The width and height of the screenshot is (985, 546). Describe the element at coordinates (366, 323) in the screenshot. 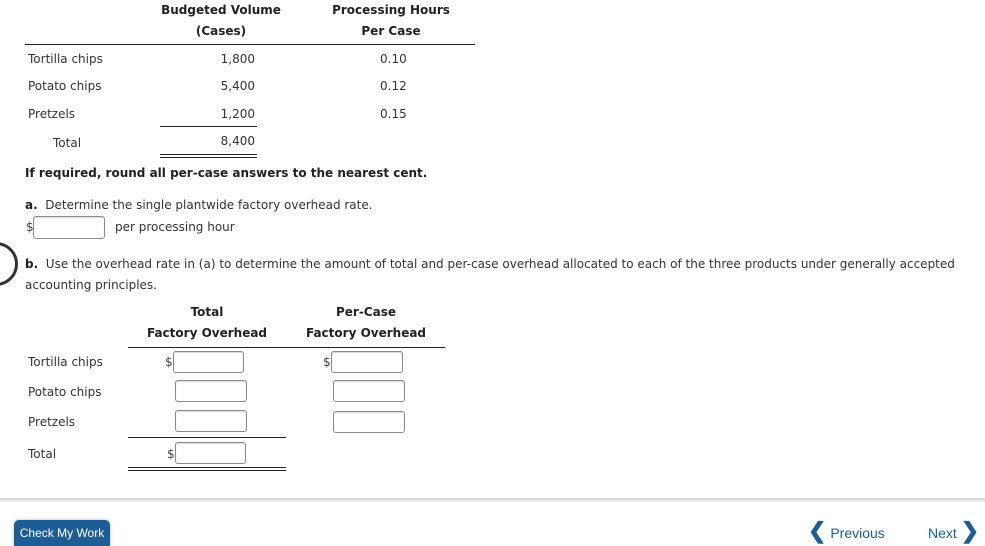

I see `per-case-overhead-header: Per-Case Factory Overhead` at that location.